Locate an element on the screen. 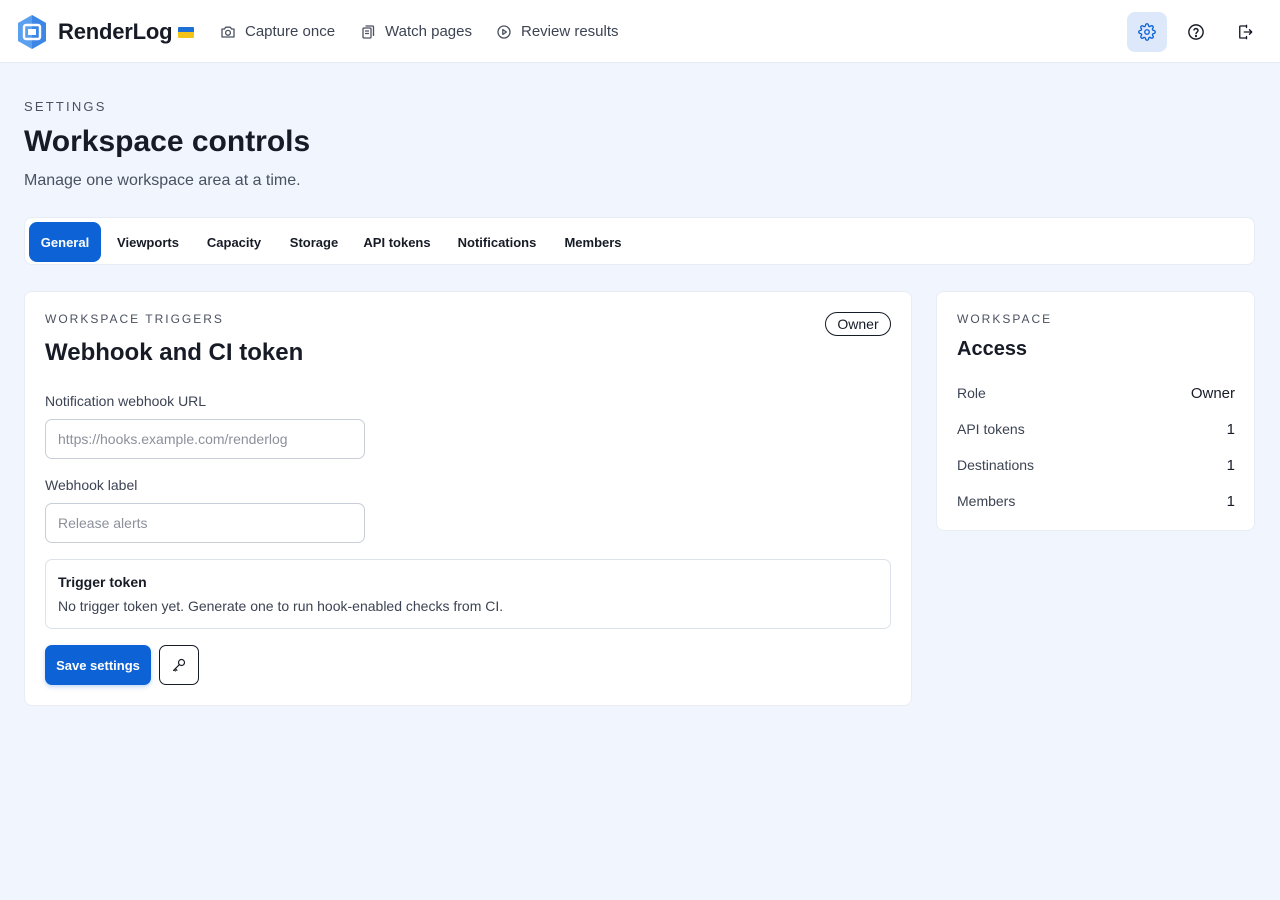  help-button is located at coordinates (1196, 32).